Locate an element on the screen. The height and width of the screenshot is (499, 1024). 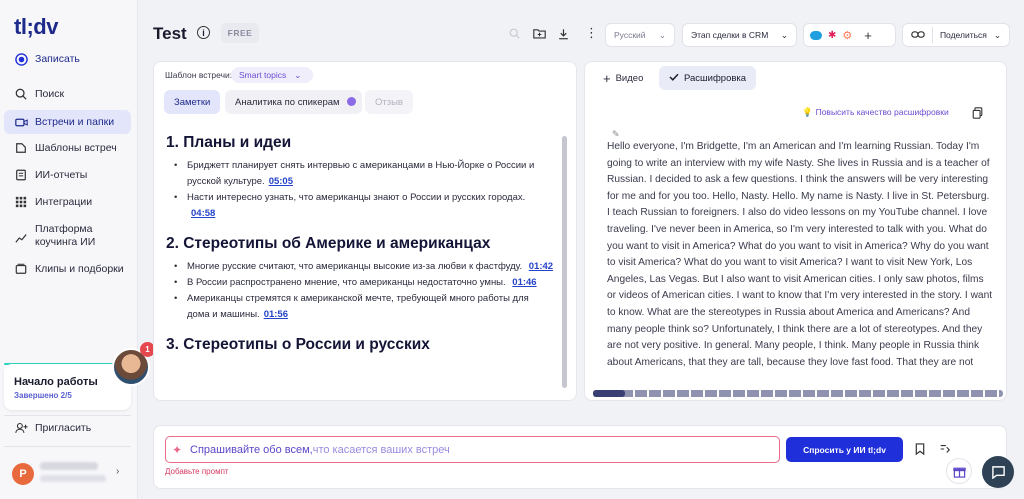
copy-icon is located at coordinates (977, 114).